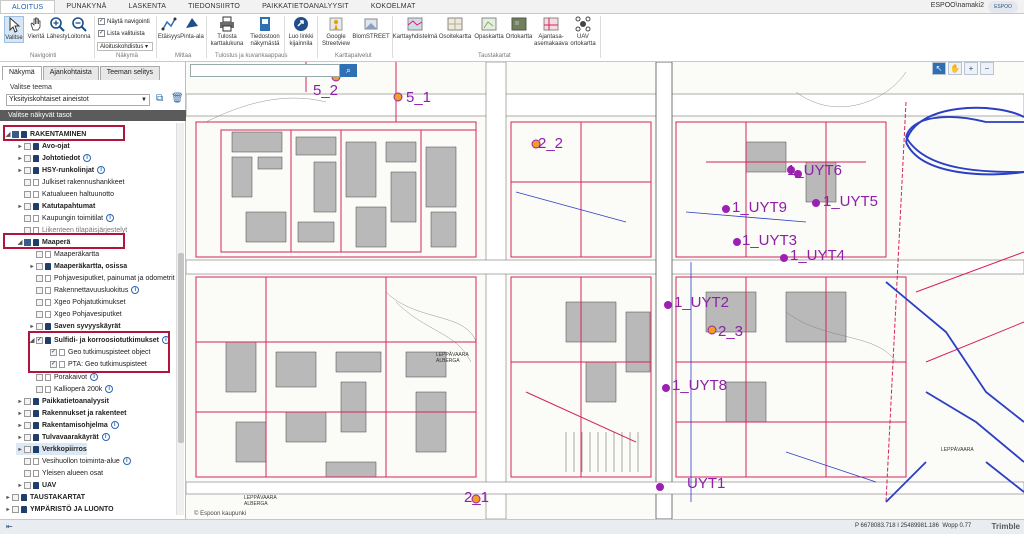  I want to click on zoom-out-icon: −, so click(987, 68).